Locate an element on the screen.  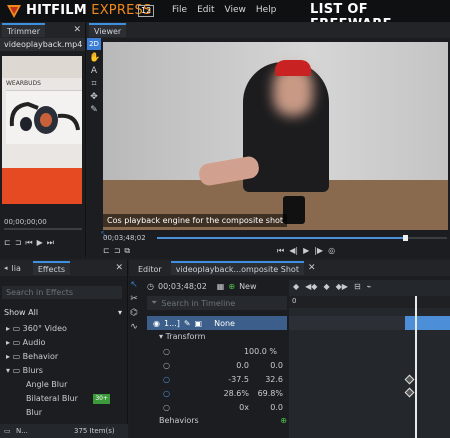
menu-help: Help is located at coordinates (266, 10).